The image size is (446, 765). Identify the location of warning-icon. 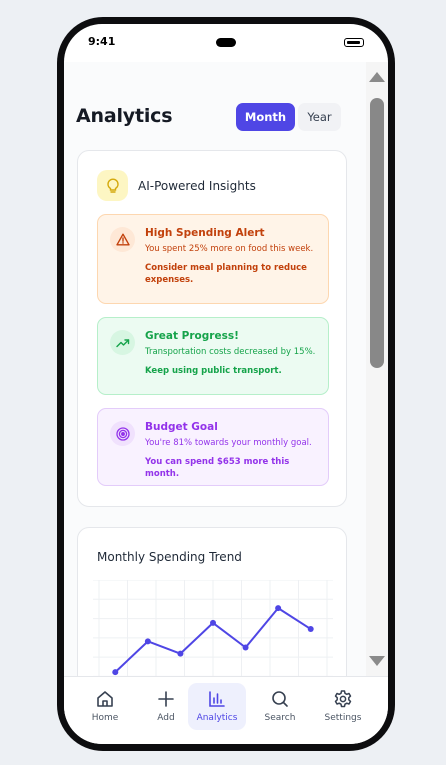
(122, 239).